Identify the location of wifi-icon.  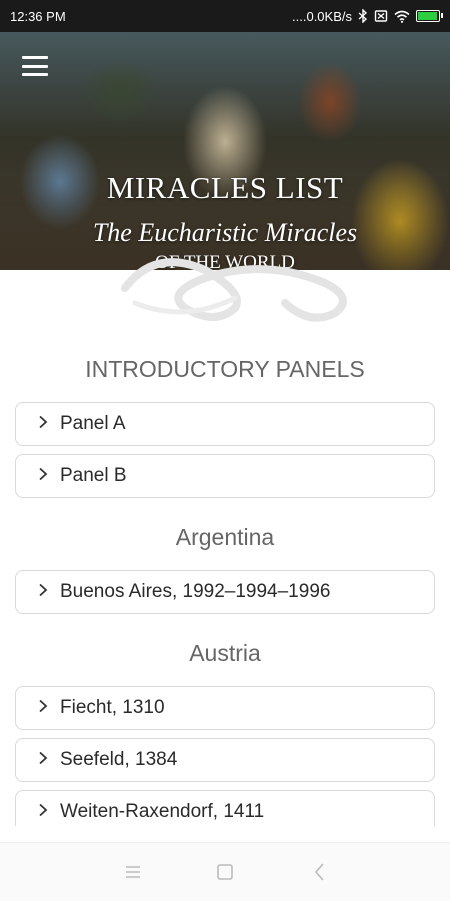
(402, 16).